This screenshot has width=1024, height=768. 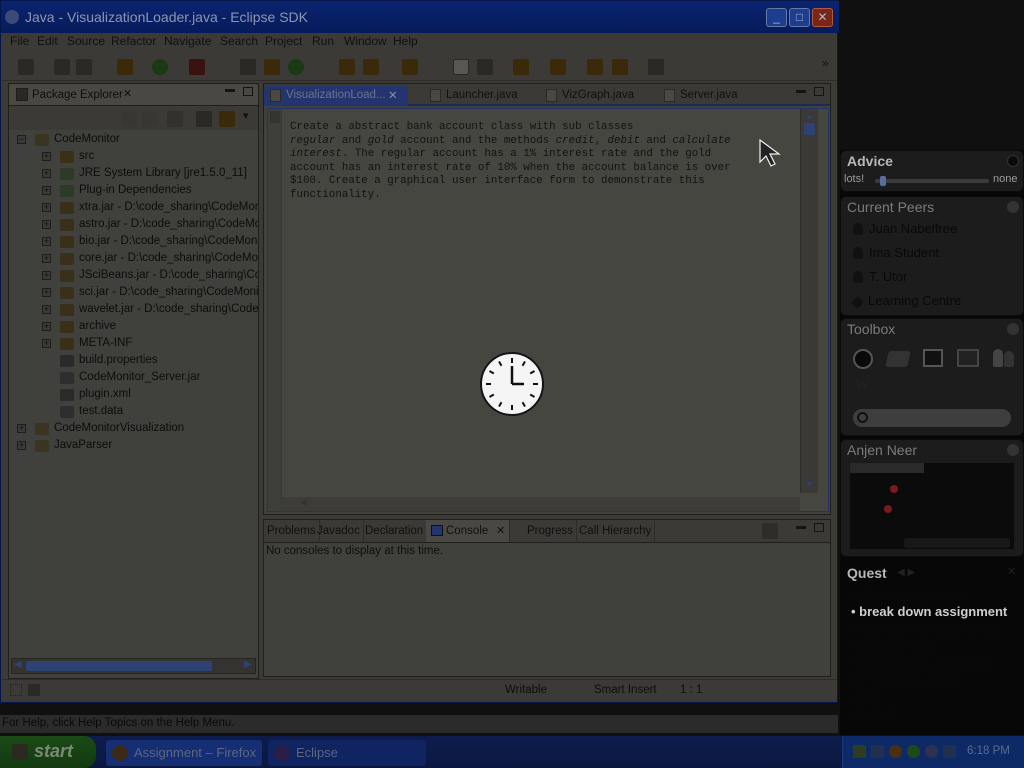 I want to click on display-console-icon, so click(x=770, y=531).